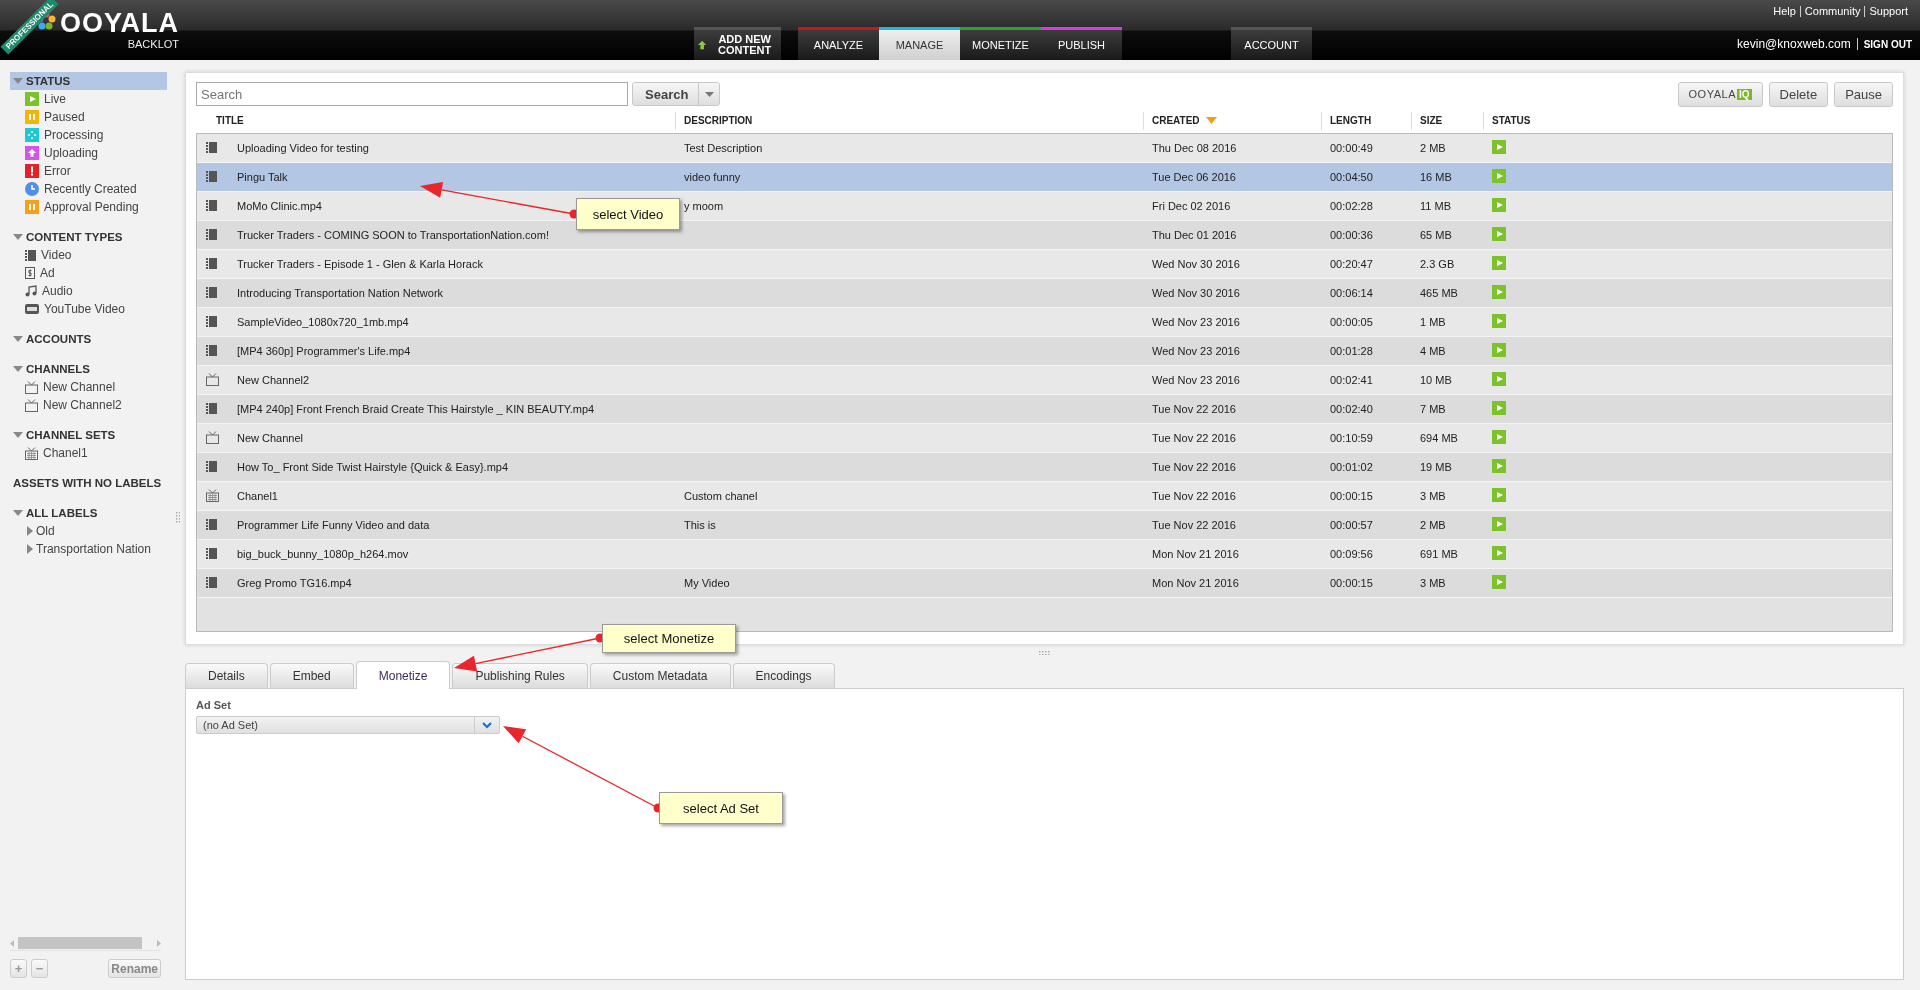 The width and height of the screenshot is (1920, 990). Describe the element at coordinates (1044, 438) in the screenshot. I see `table-row: New Channel Tue Nov 22 2016 00:10:59 694 MB` at that location.